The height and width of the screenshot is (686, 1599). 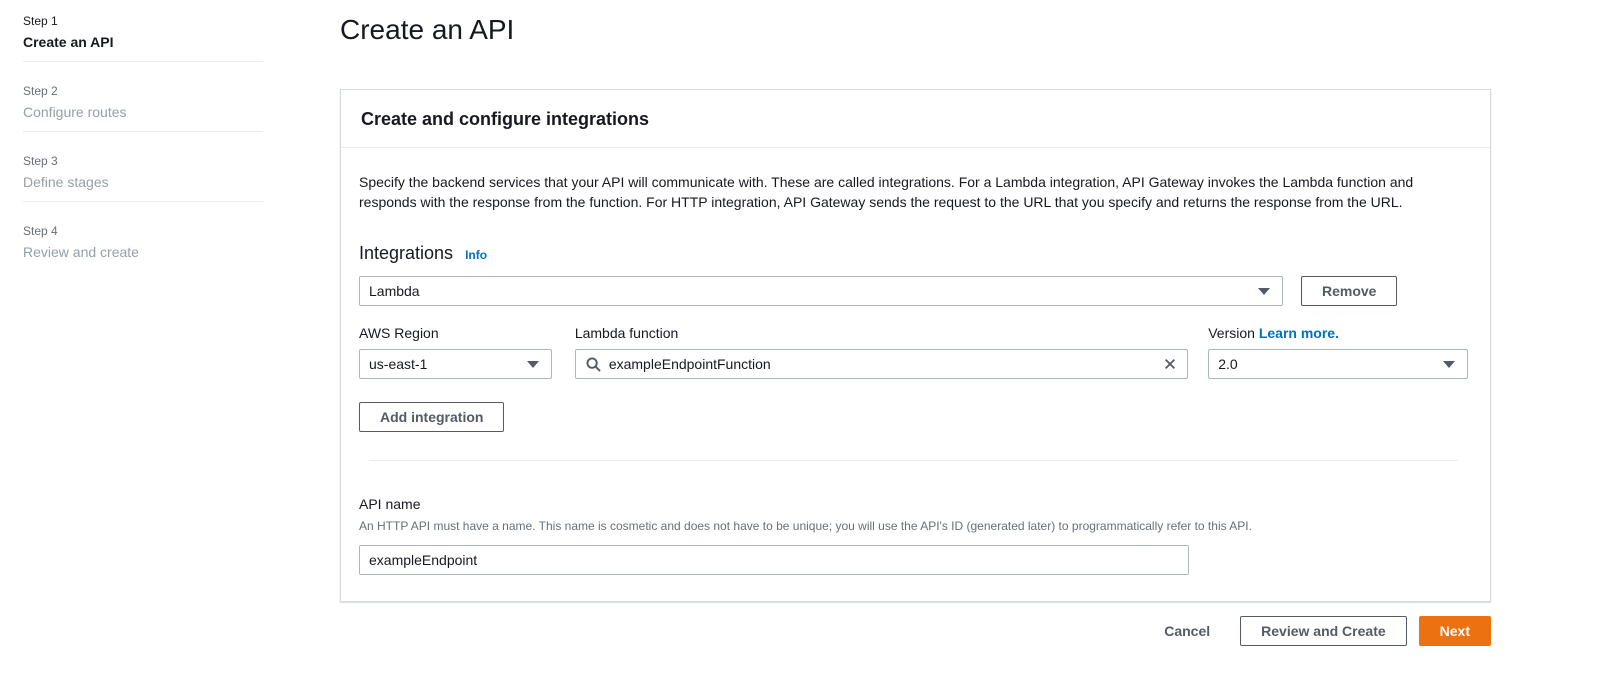 I want to click on step-number: Step 3, so click(x=40, y=161).